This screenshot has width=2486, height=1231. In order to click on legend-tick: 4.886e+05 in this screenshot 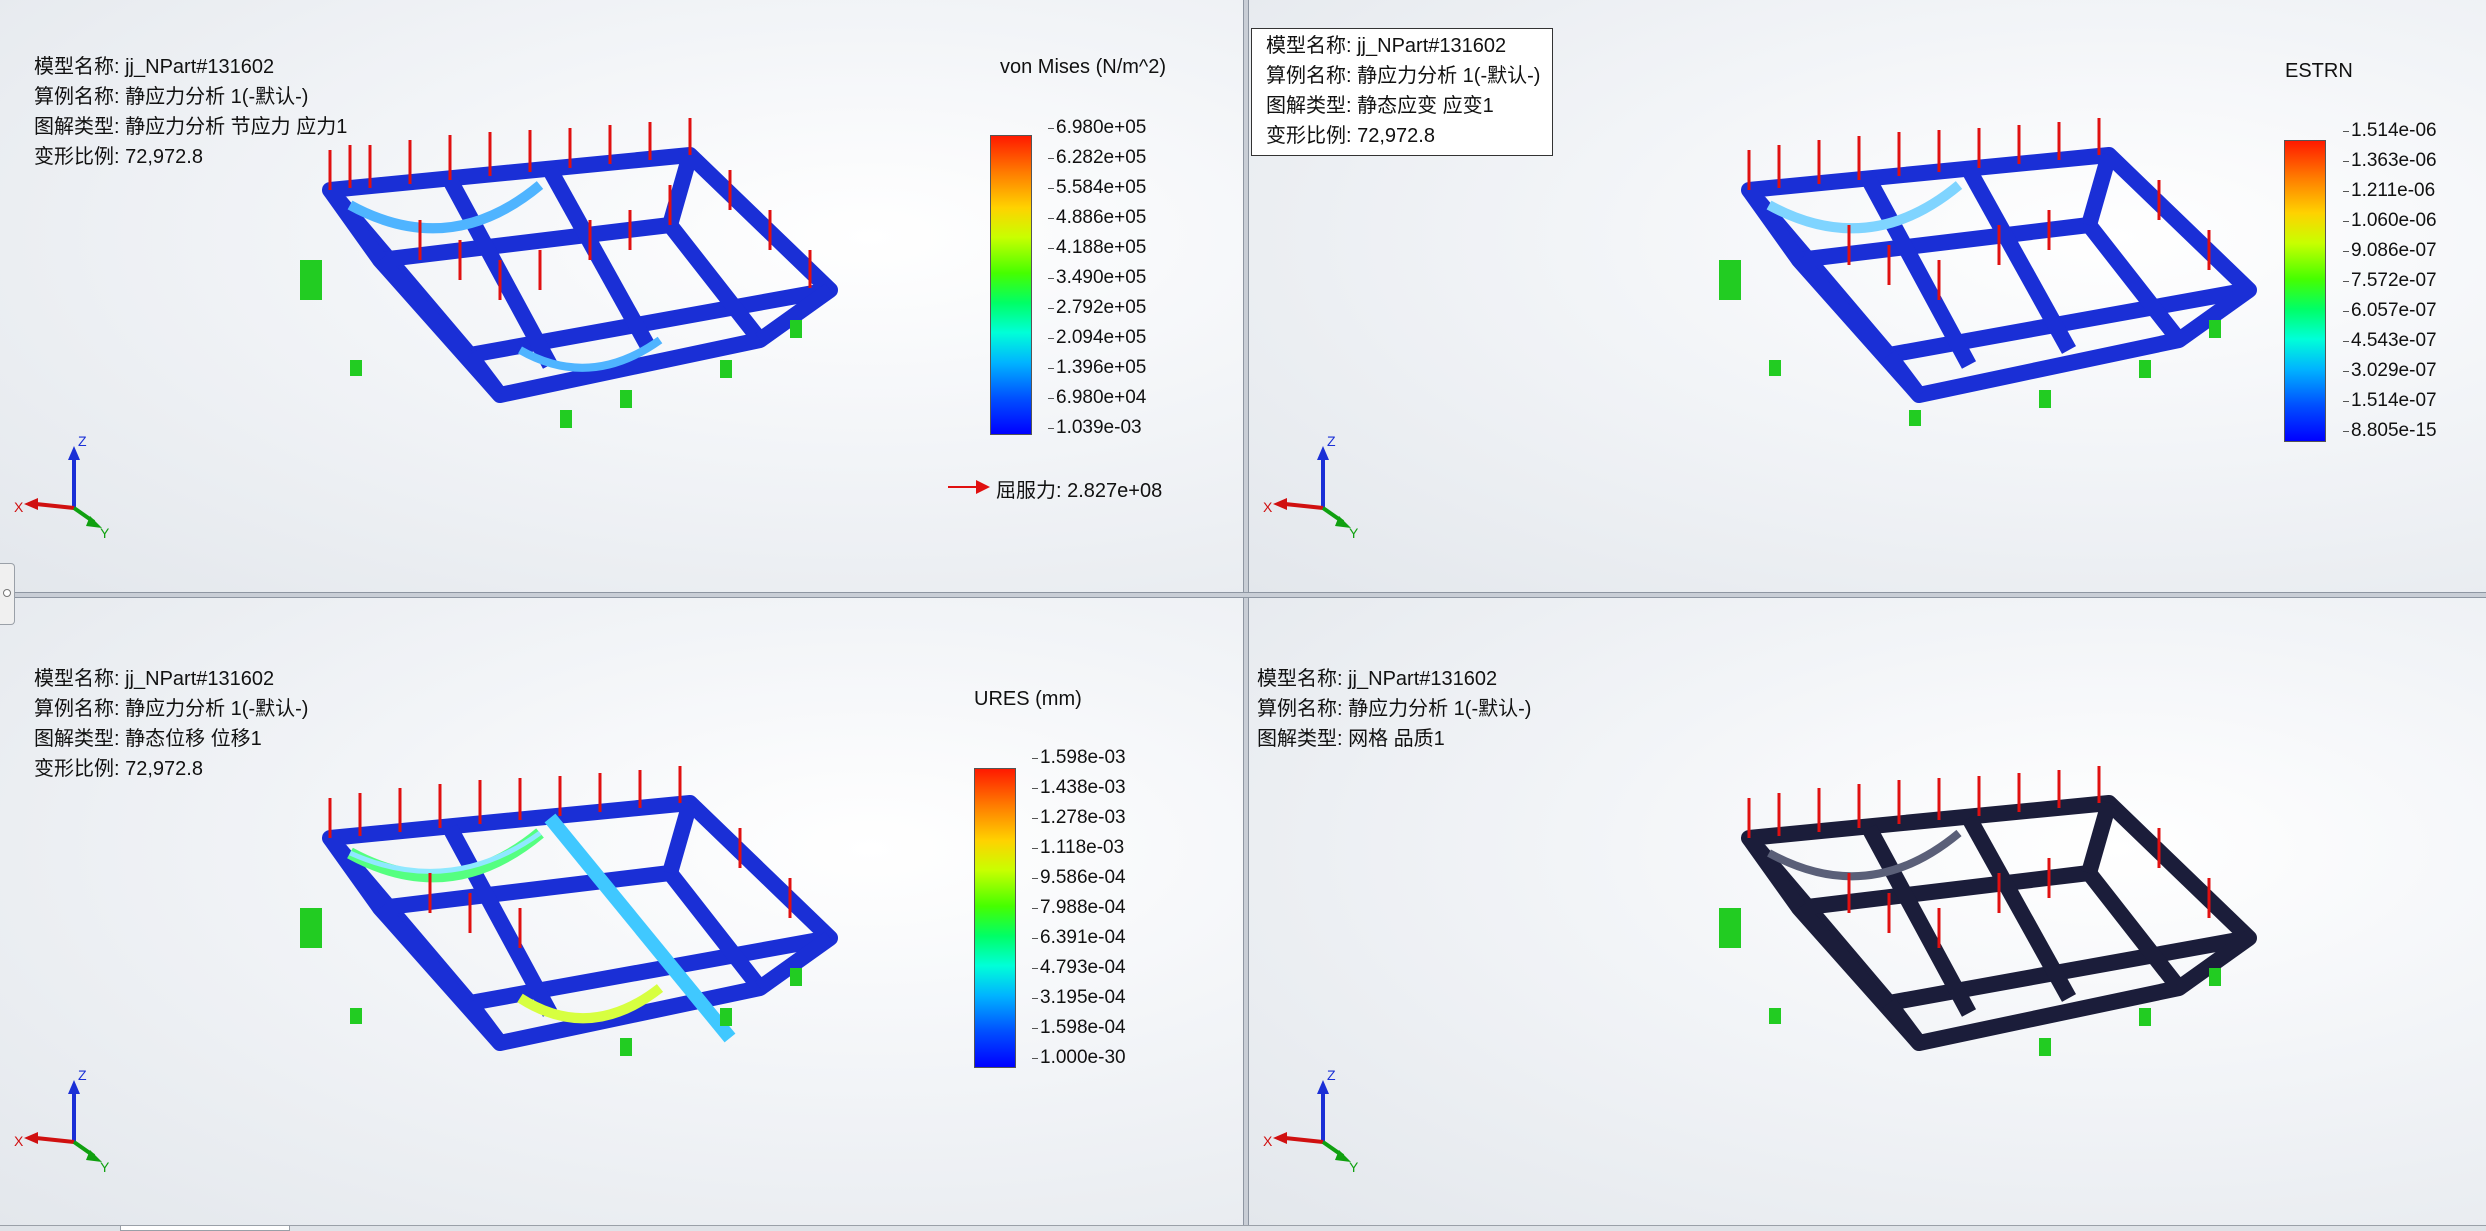, I will do `click(1097, 217)`.